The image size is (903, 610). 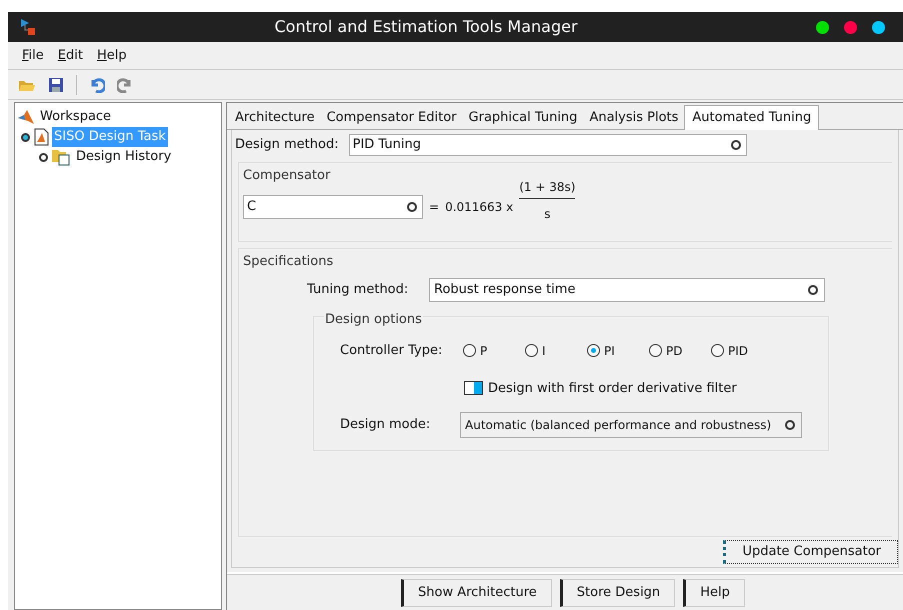 I want to click on window-title: Control and Estimation Tools Manager, so click(x=426, y=27).